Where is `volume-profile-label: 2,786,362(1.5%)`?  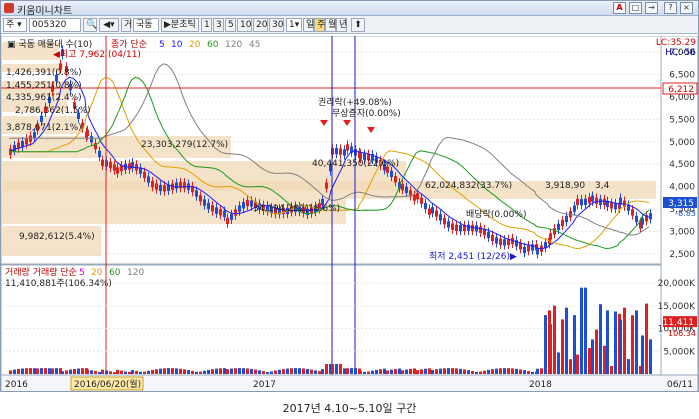 volume-profile-label: 2,786,362(1.5%) is located at coordinates (53, 111).